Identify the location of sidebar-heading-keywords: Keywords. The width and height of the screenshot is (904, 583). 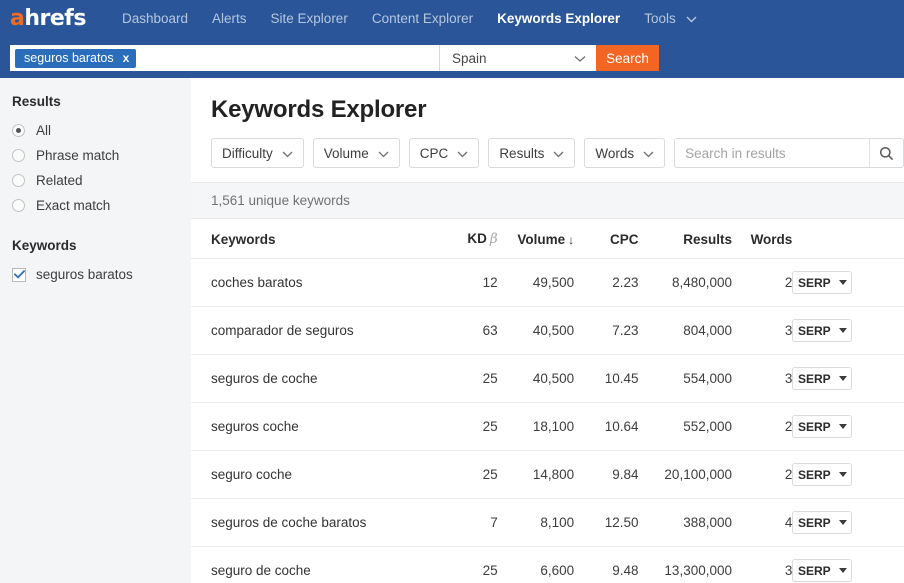
(44, 245).